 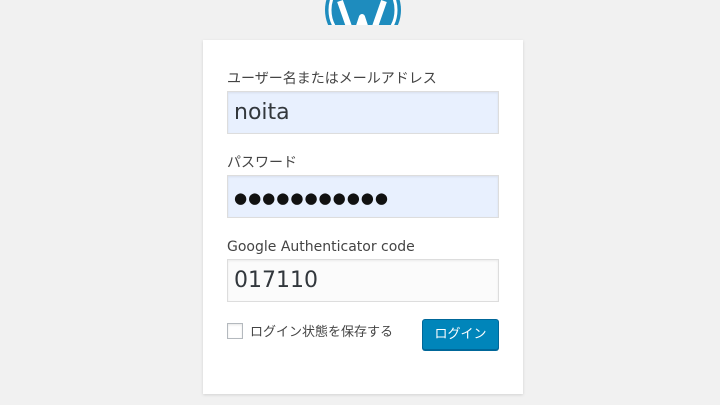 I want to click on remember-me: ログイン状態を保存する, so click(x=310, y=330).